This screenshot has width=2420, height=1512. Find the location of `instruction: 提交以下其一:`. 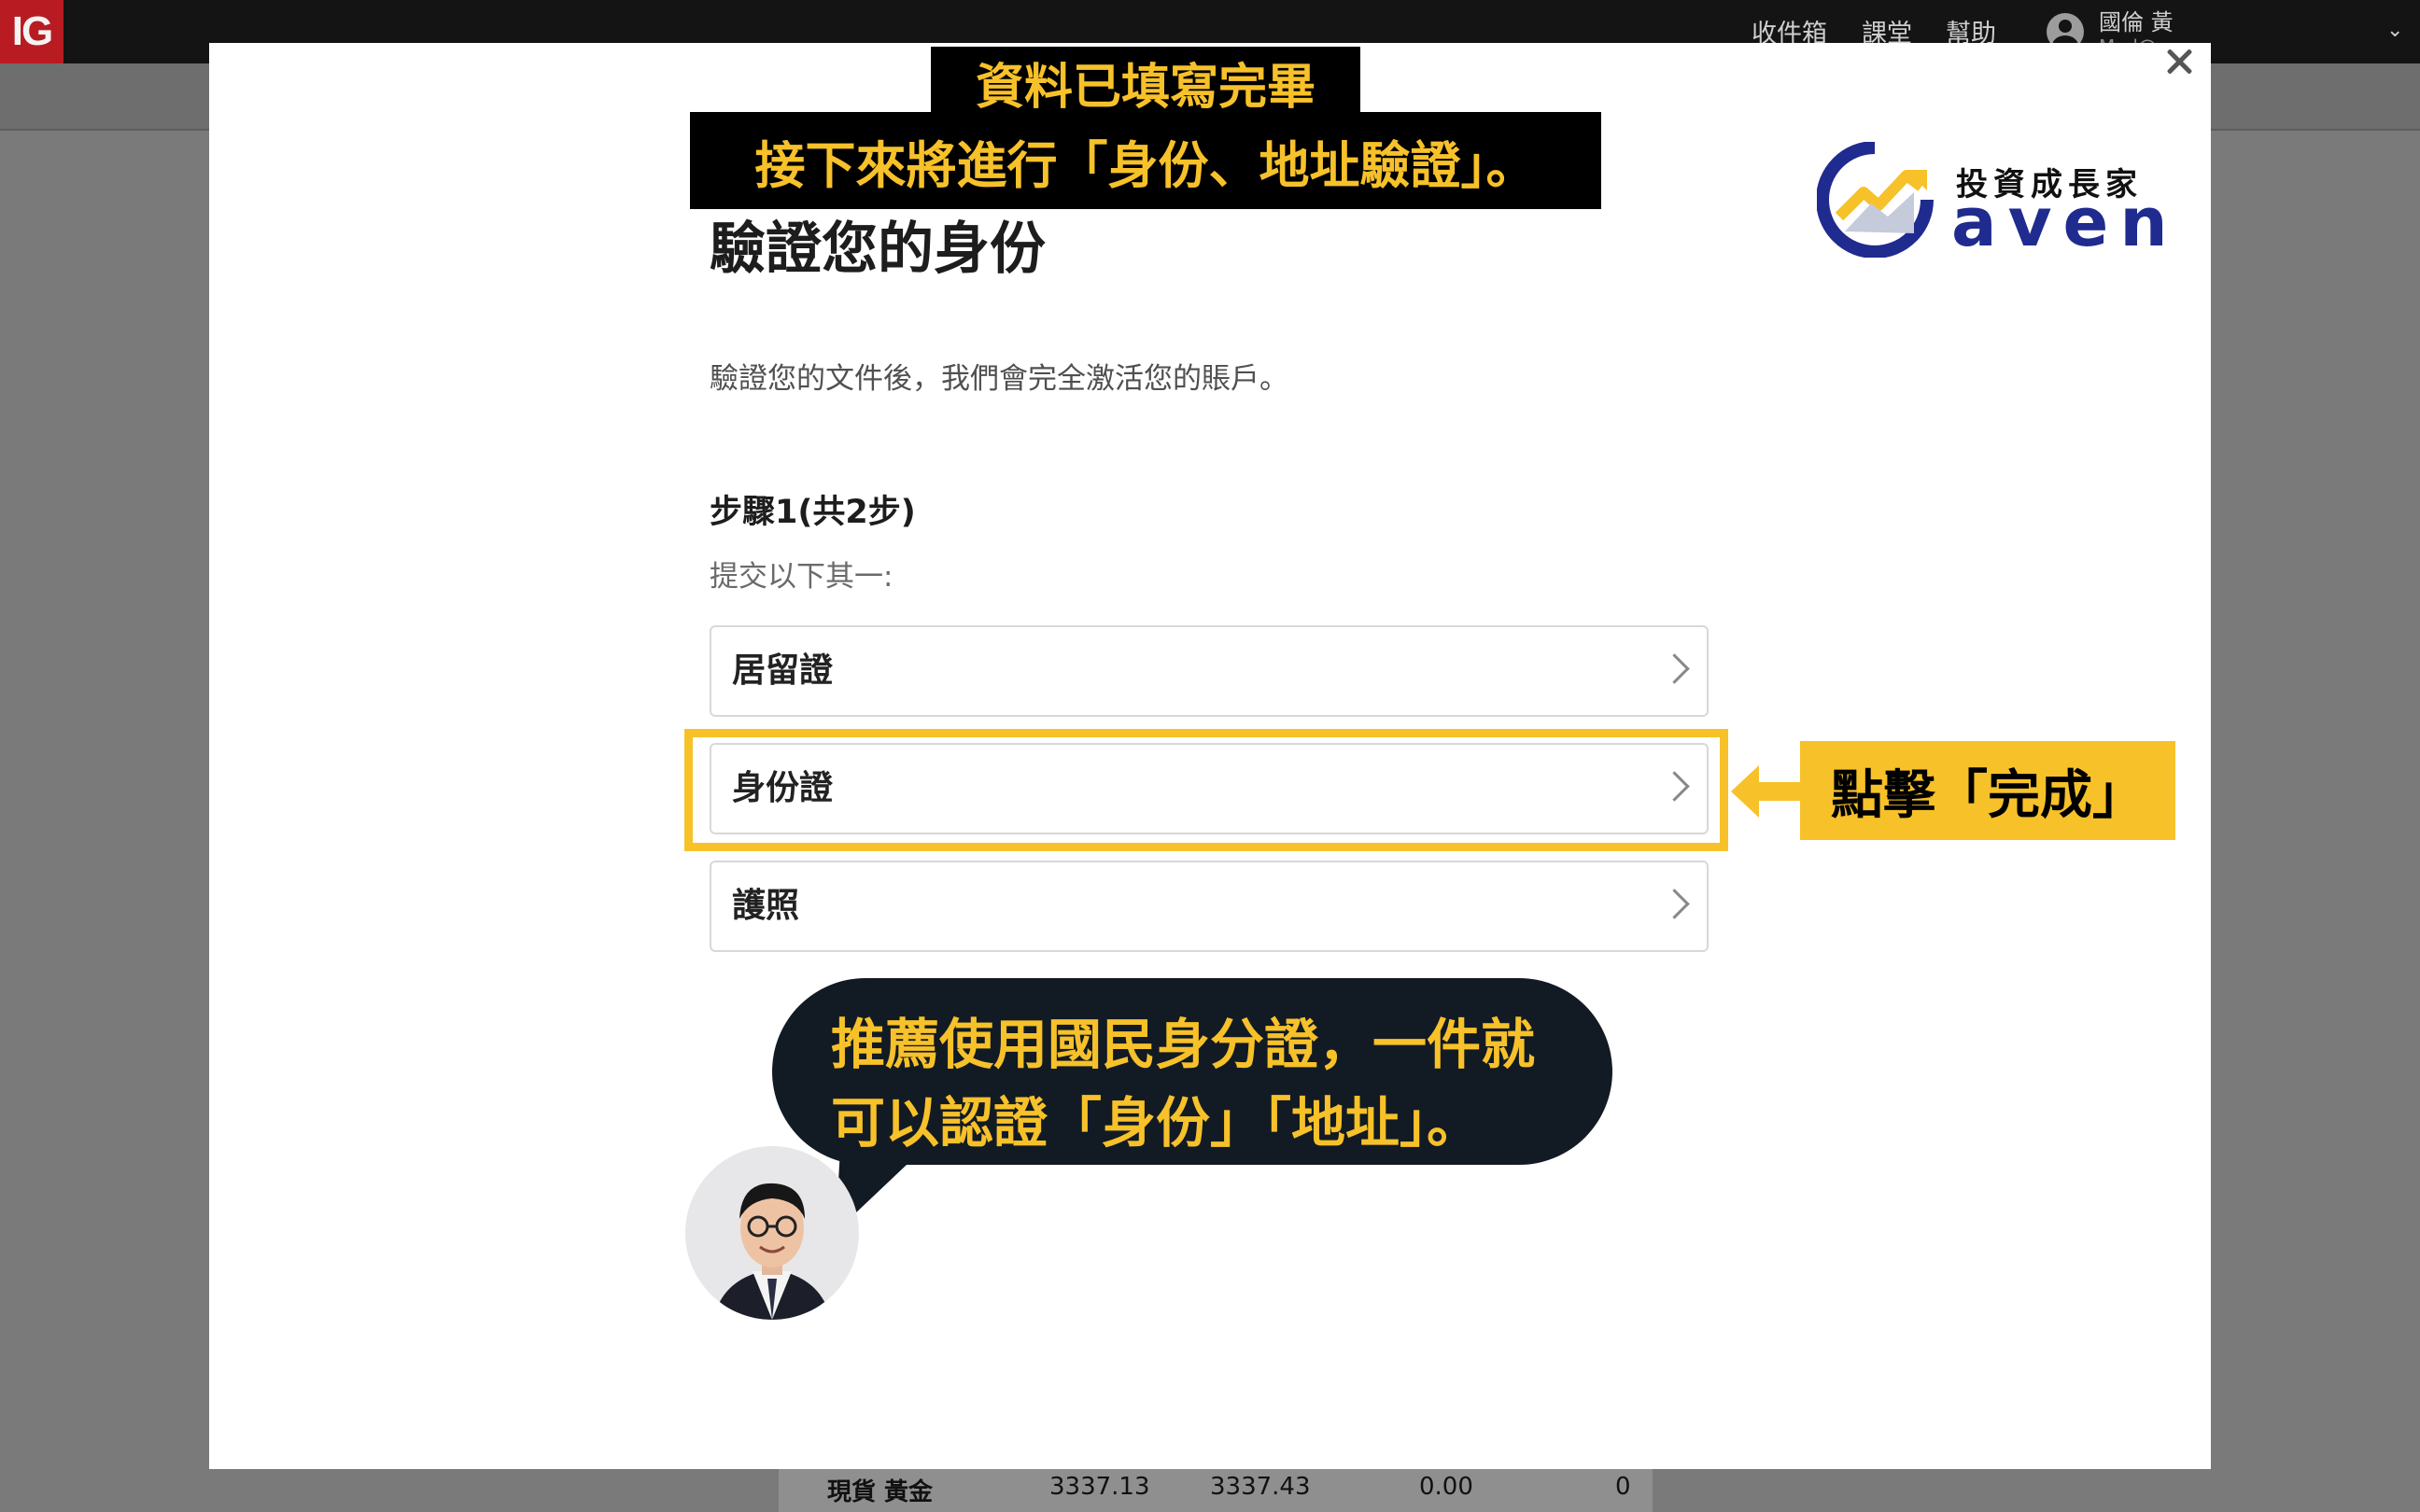

instruction: 提交以下其一: is located at coordinates (802, 577).